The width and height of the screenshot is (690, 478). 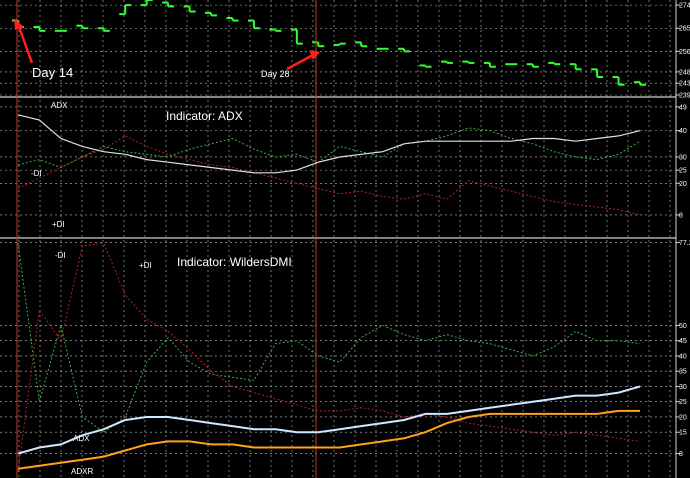 What do you see at coordinates (684, 72) in the screenshot?
I see `y-tick-label: 248.` at bounding box center [684, 72].